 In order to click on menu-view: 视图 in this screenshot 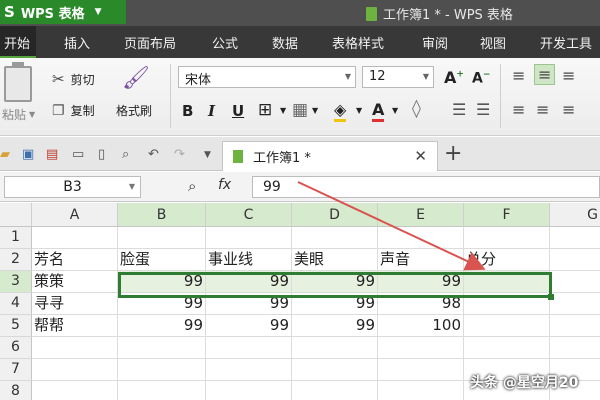, I will do `click(493, 42)`.